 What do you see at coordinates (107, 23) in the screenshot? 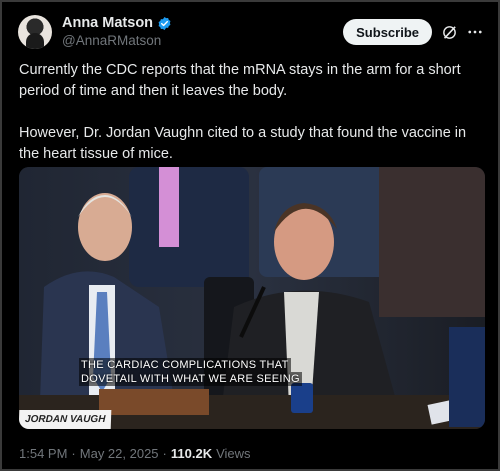
I see `author-display-name: Anna Matson` at bounding box center [107, 23].